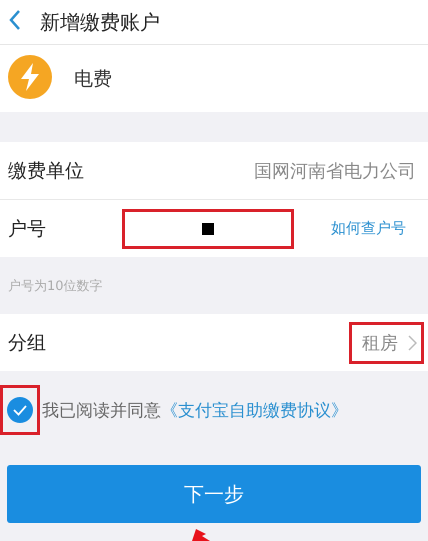 This screenshot has width=428, height=541. I want to click on help-link: 如何查户号, so click(368, 228).